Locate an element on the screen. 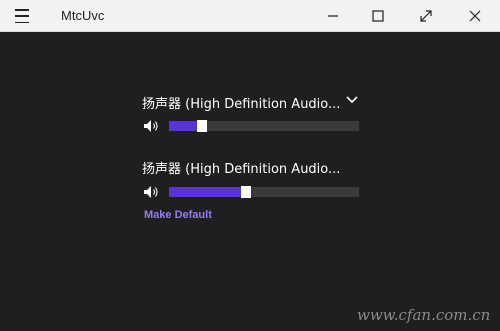  close-icon is located at coordinates (475, 16).